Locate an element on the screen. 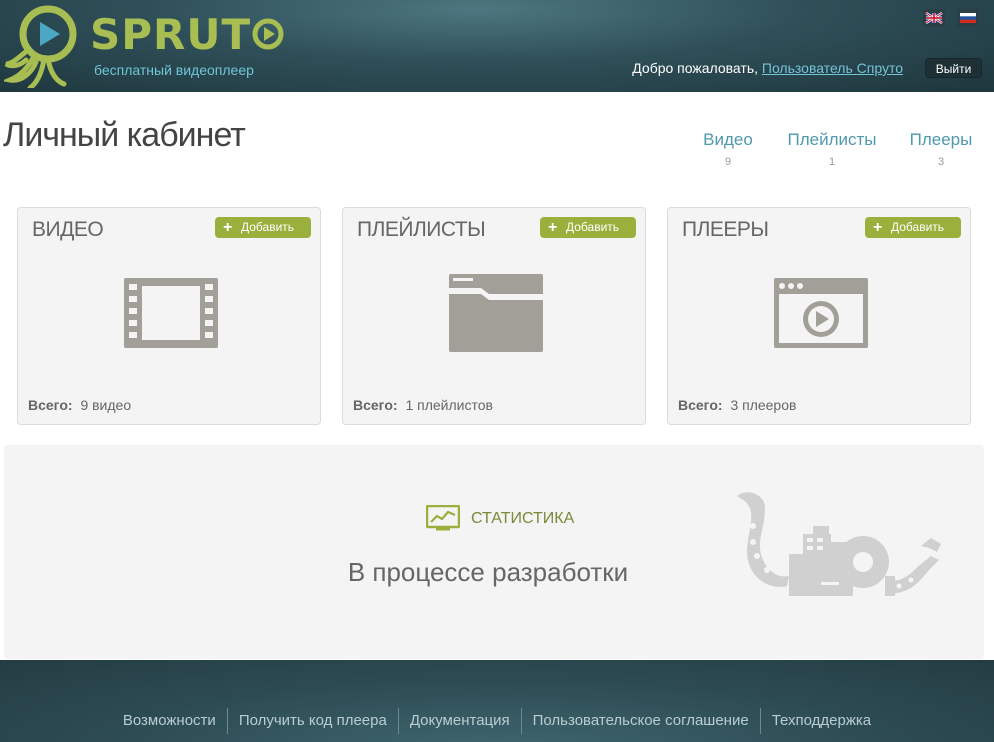 The image size is (994, 742). add-playlist-button: + Добавить is located at coordinates (588, 227).